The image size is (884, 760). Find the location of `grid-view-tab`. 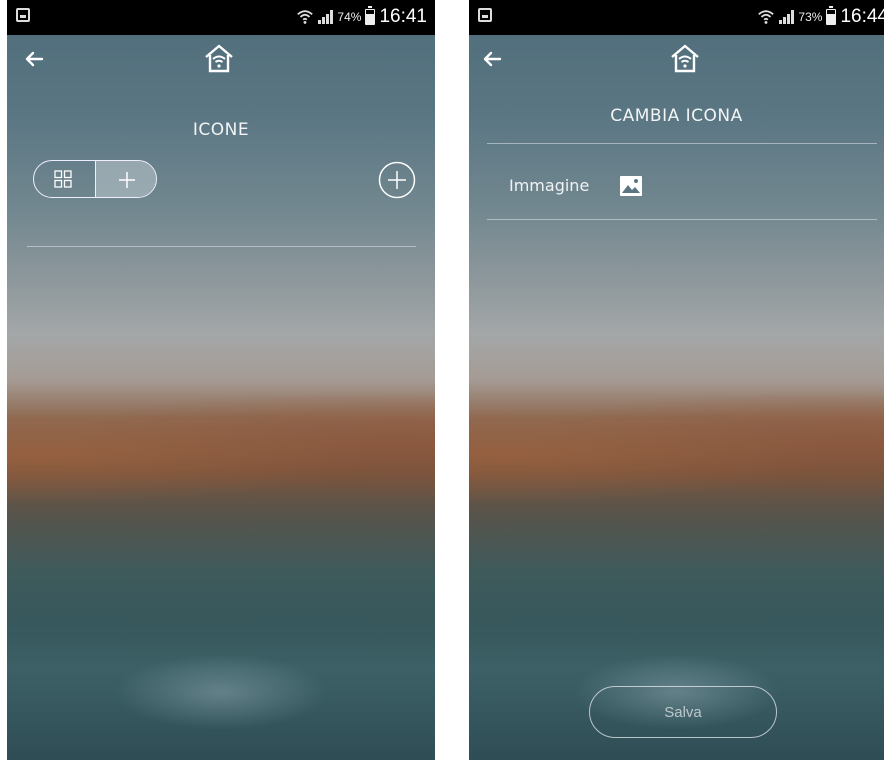

grid-view-tab is located at coordinates (64, 179).